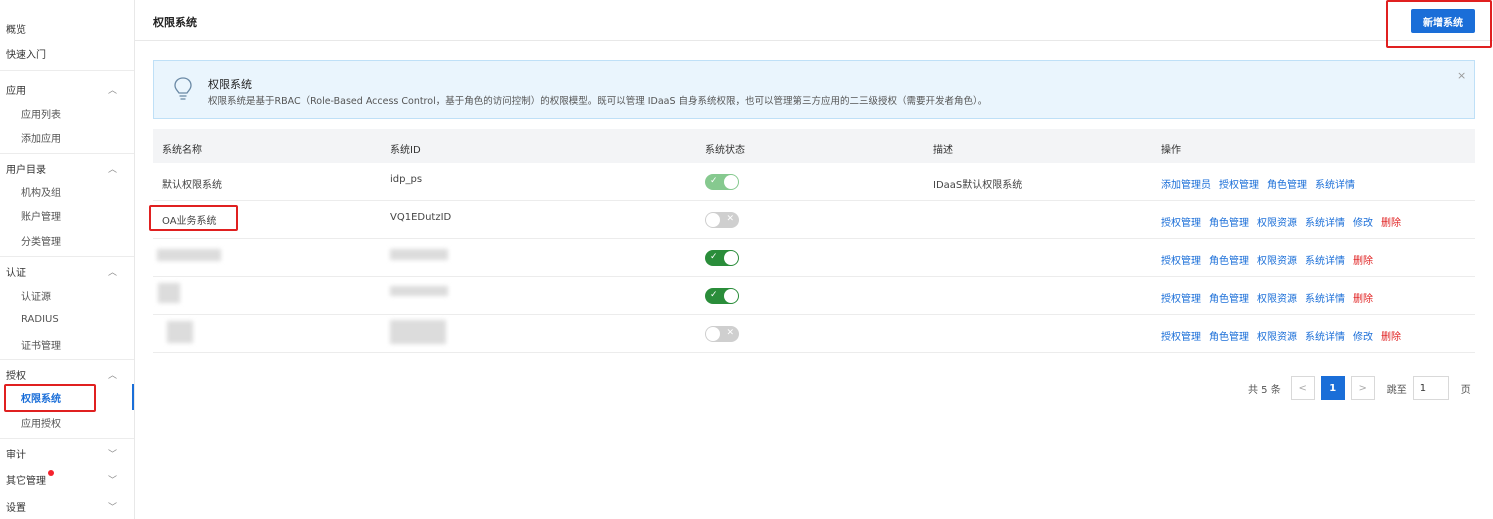 This screenshot has height=519, width=1493. What do you see at coordinates (67, 28) in the screenshot?
I see `sidebar-item-overview: 概览` at bounding box center [67, 28].